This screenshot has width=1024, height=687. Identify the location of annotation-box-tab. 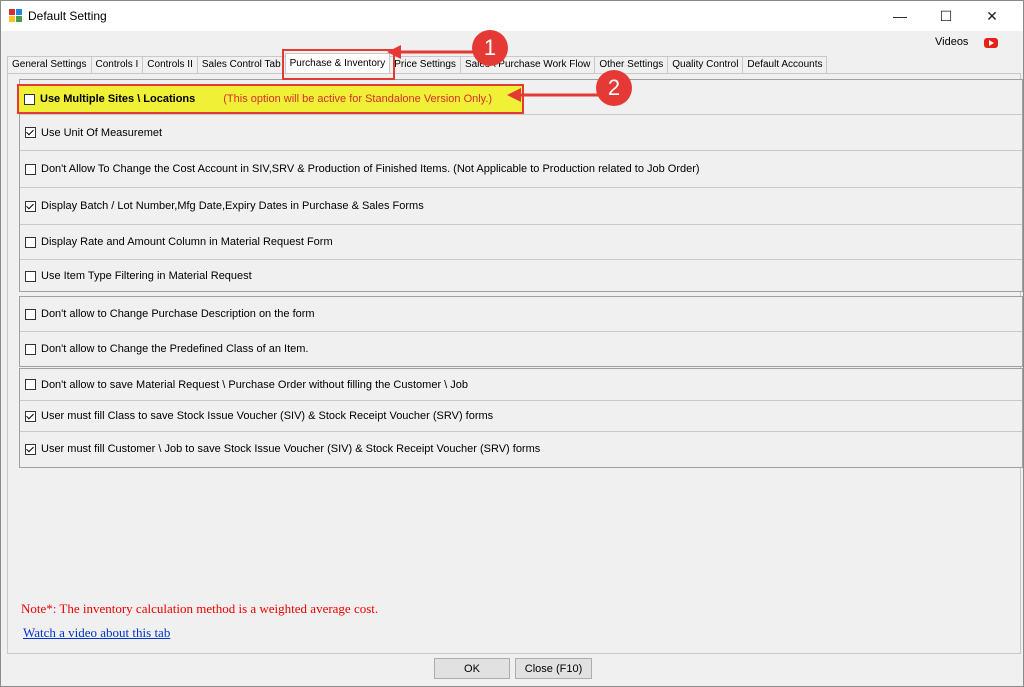
(338, 64).